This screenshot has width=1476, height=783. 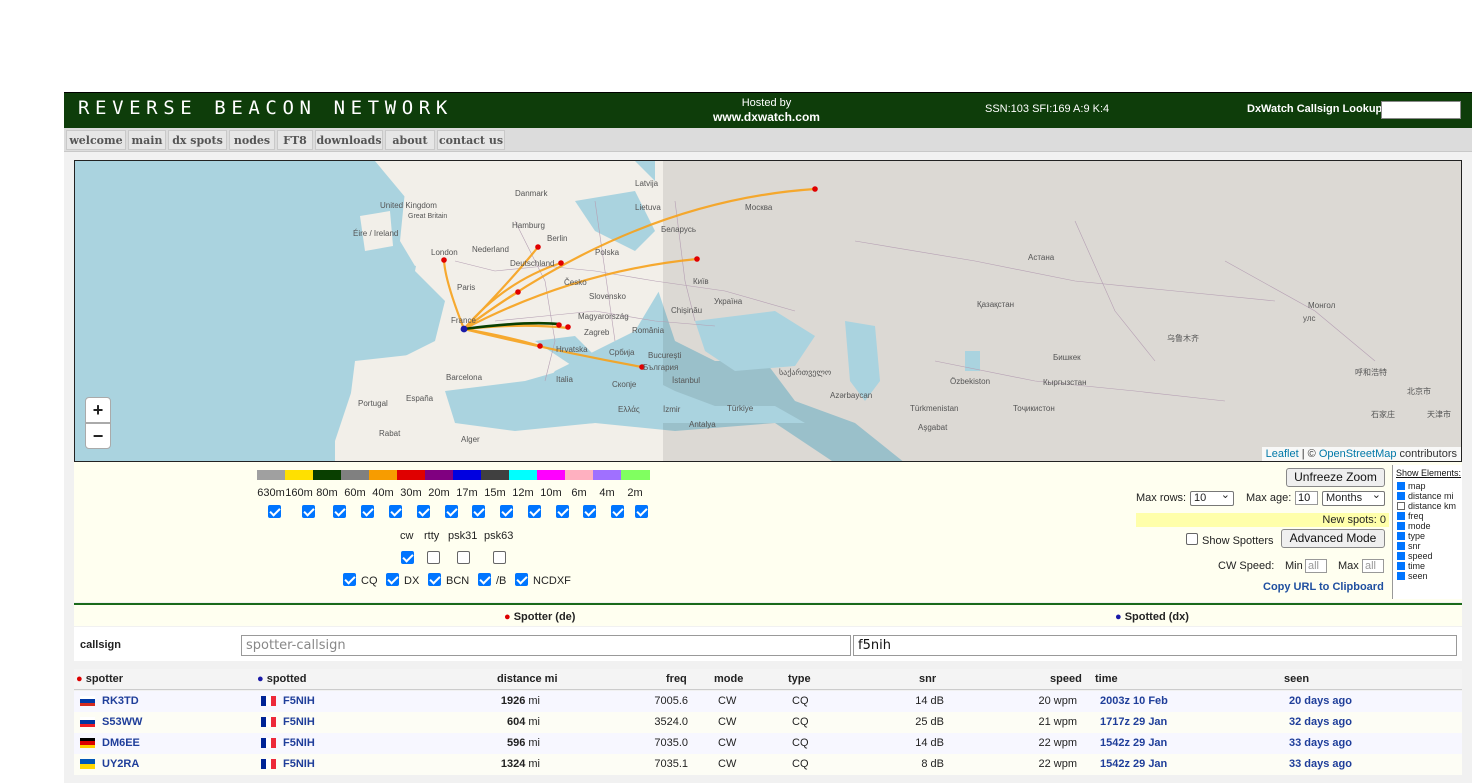 What do you see at coordinates (540, 346) in the screenshot?
I see `spotter-dot-hrvatska` at bounding box center [540, 346].